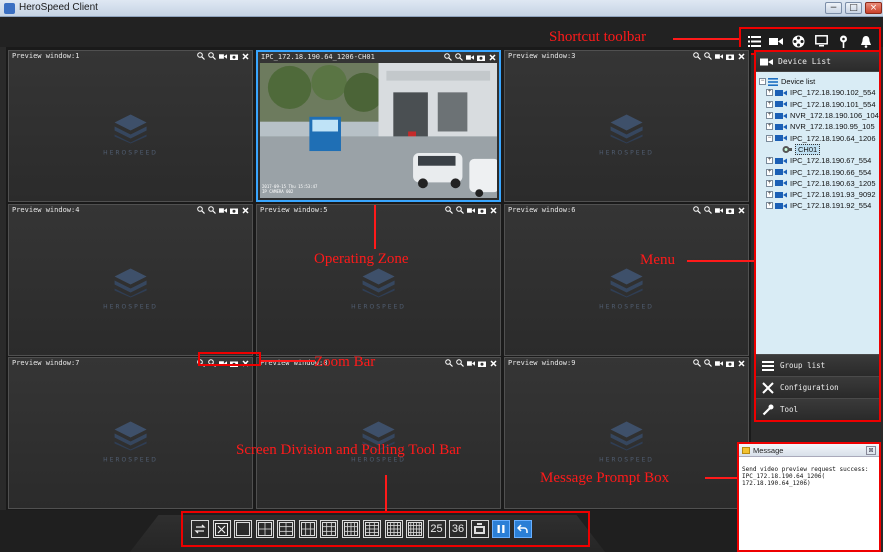  What do you see at coordinates (130, 126) in the screenshot?
I see `preview-pane: Preview window:1 HEROSPEED` at bounding box center [130, 126].